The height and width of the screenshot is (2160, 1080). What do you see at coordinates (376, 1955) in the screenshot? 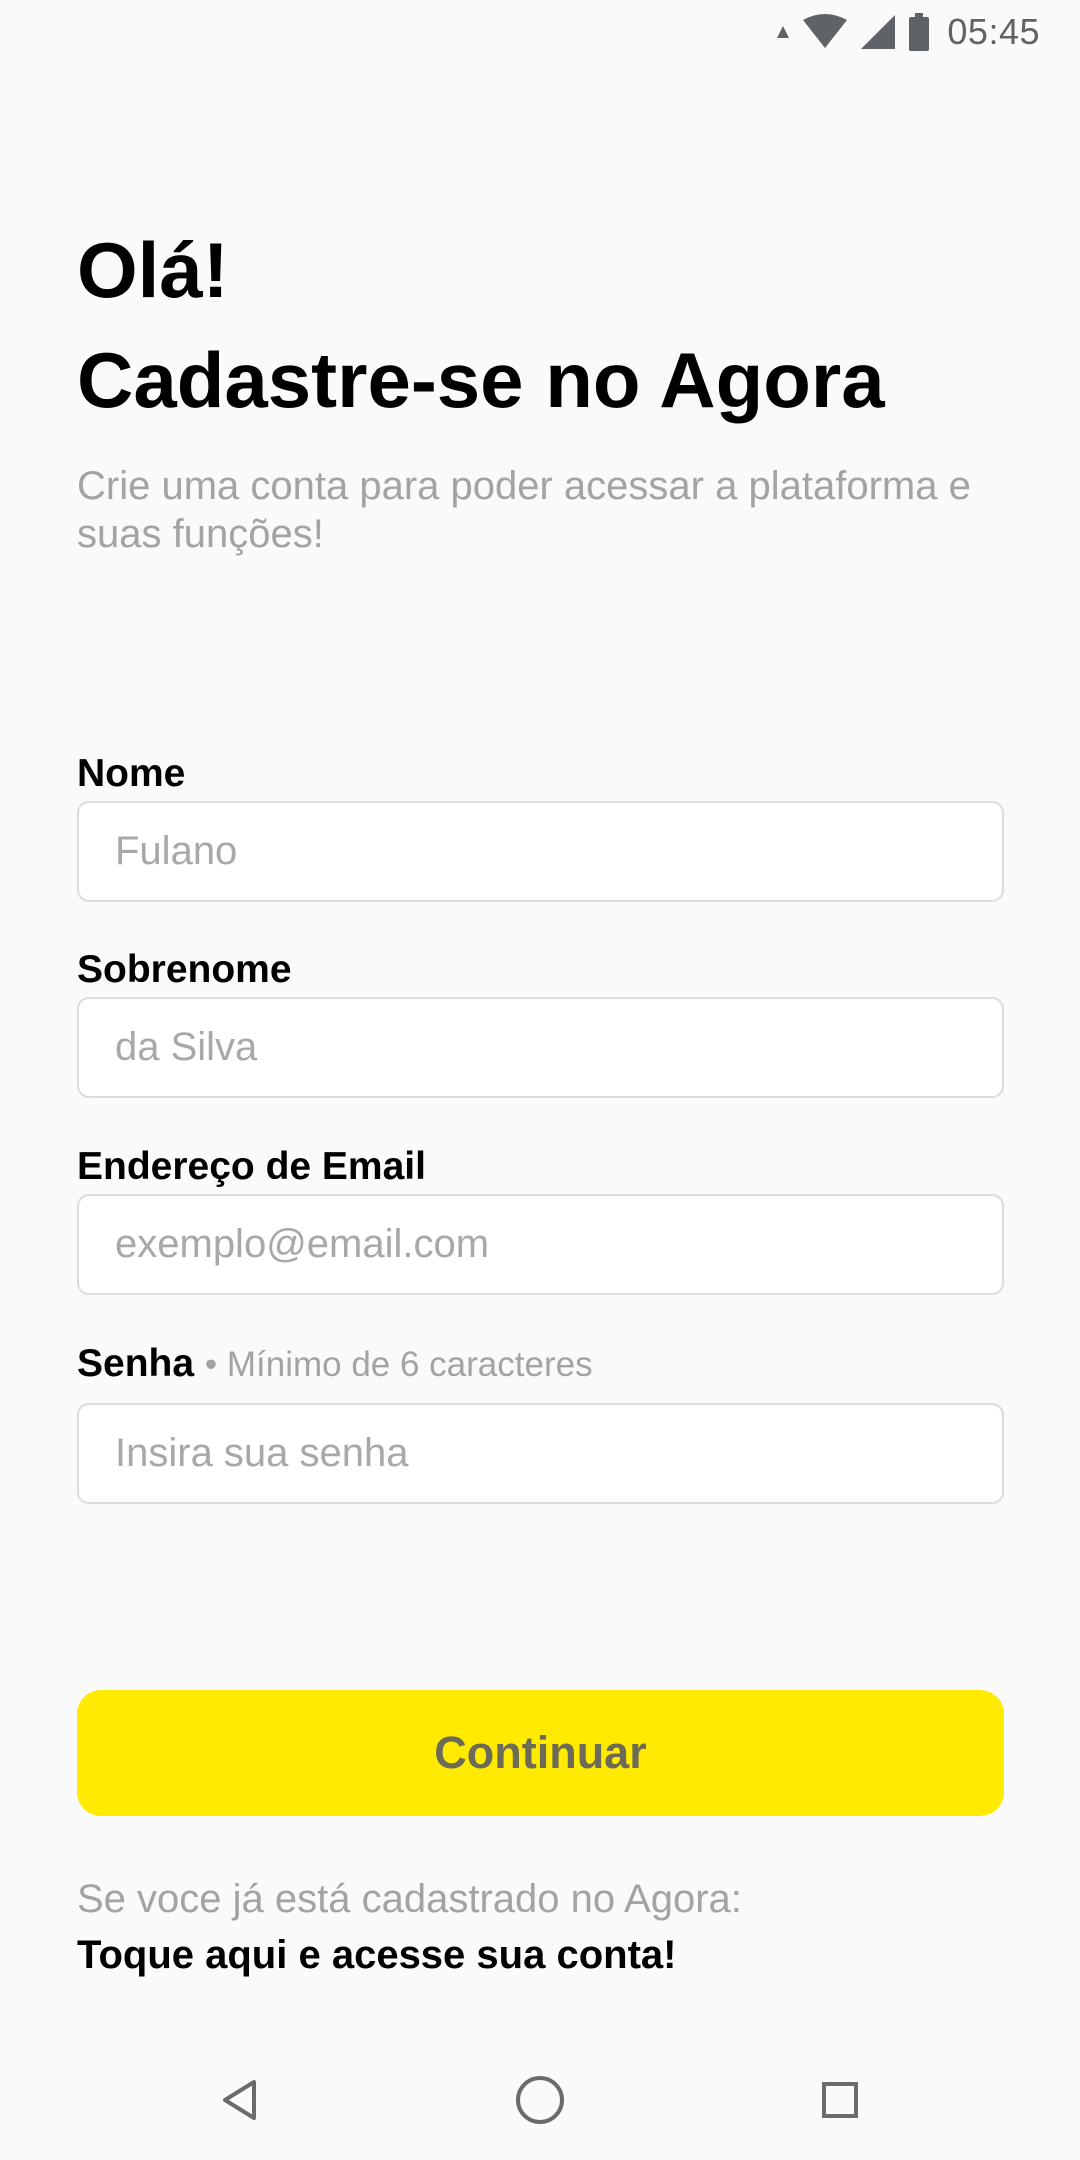
I see `login-link: Toque aqui e acesse sua conta!` at bounding box center [376, 1955].